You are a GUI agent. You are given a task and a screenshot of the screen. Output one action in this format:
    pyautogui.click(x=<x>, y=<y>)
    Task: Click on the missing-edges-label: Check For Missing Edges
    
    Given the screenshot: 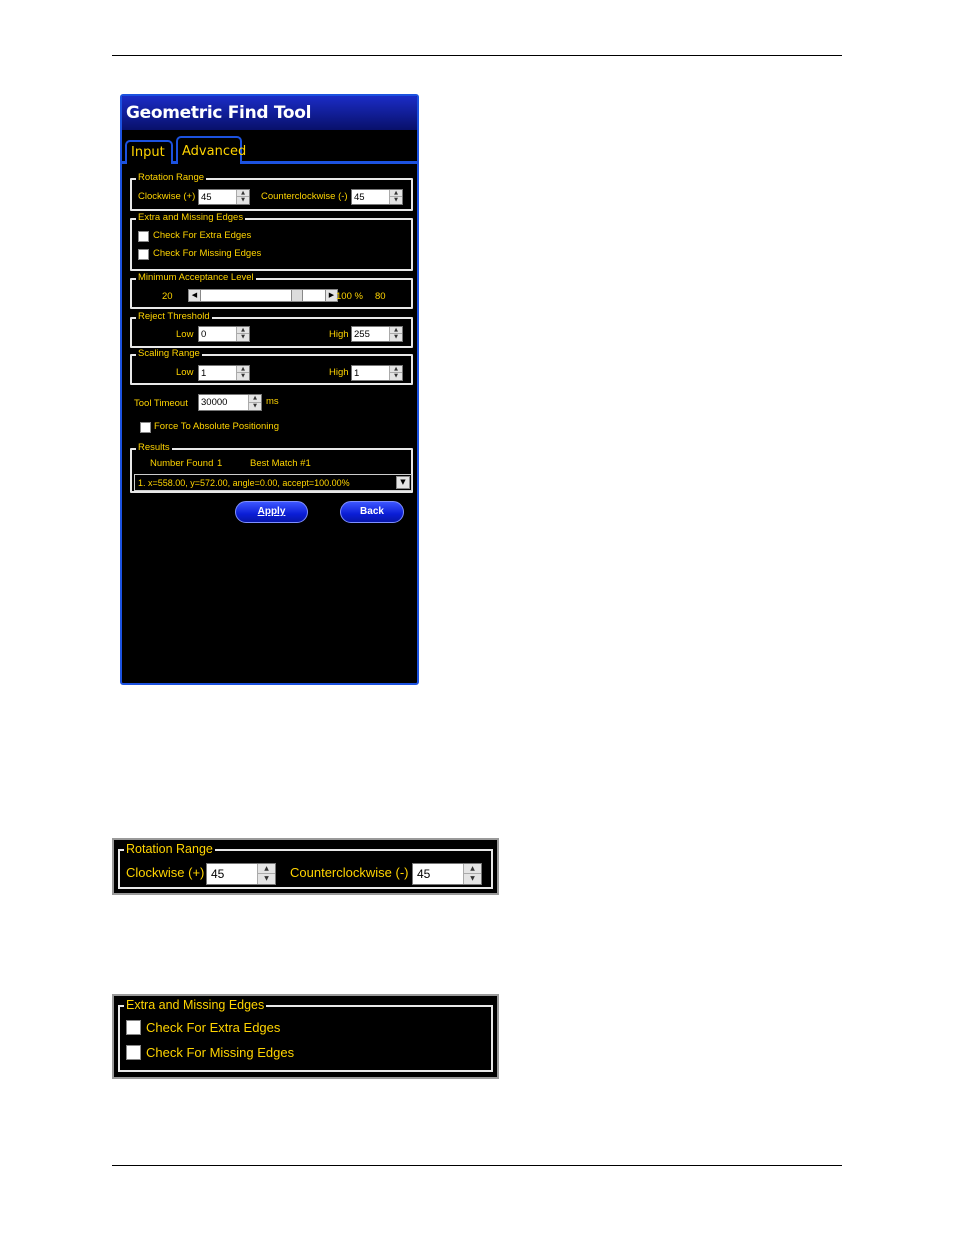 What is the action you would take?
    pyautogui.click(x=207, y=253)
    